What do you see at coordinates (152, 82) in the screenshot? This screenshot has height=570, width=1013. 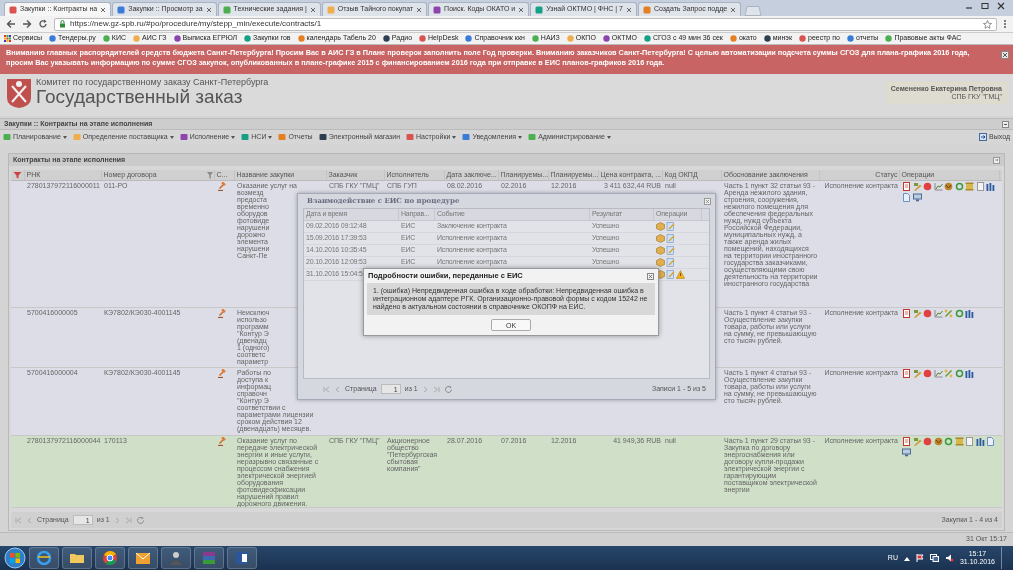 I see `organization-name: Комитет по государственному заказу Санкт-Петербурга` at bounding box center [152, 82].